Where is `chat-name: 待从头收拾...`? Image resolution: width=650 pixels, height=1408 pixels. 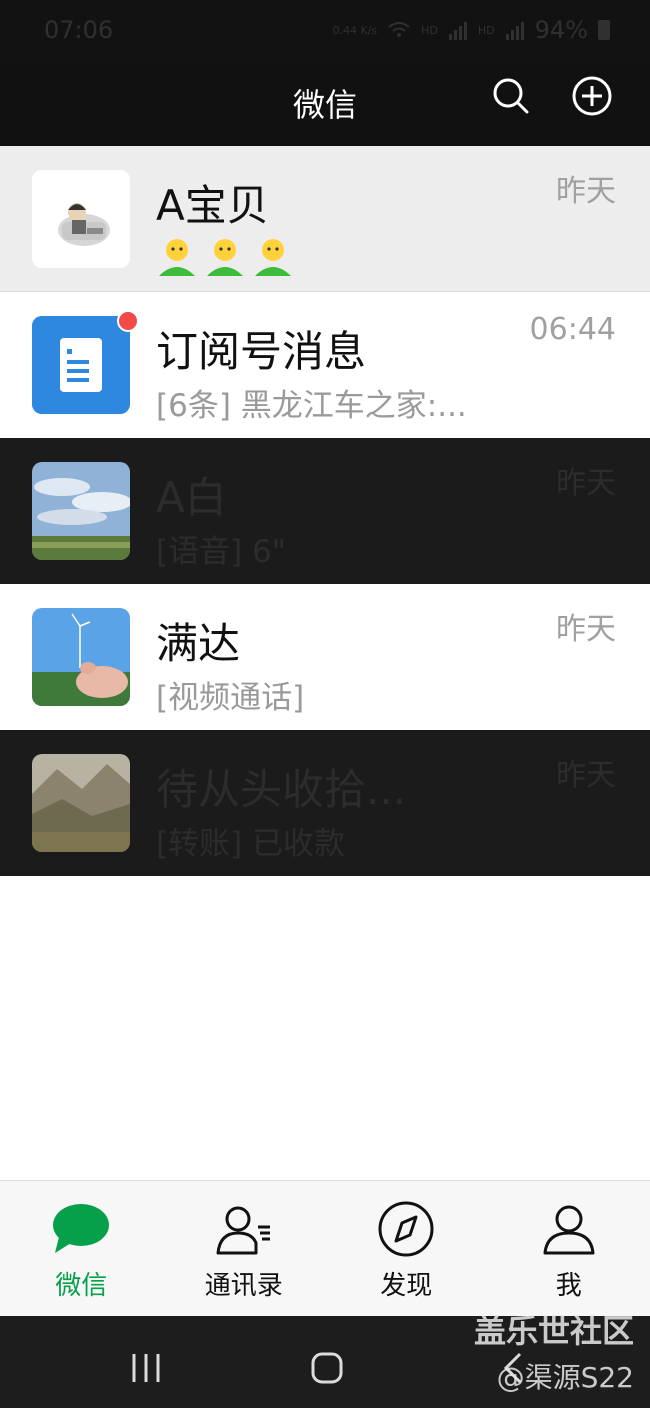 chat-name: 待从头收拾... is located at coordinates (281, 789).